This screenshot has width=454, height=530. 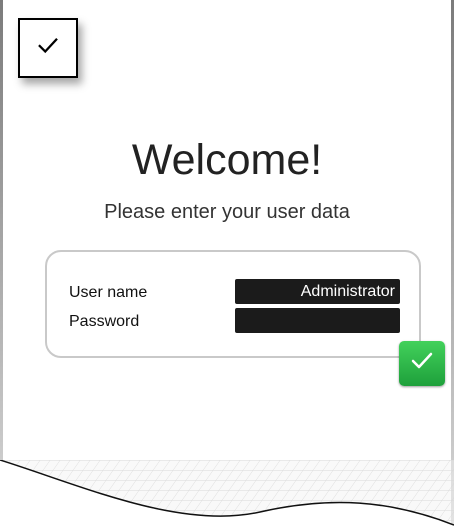 I want to click on confirm-login-button, so click(x=422, y=363).